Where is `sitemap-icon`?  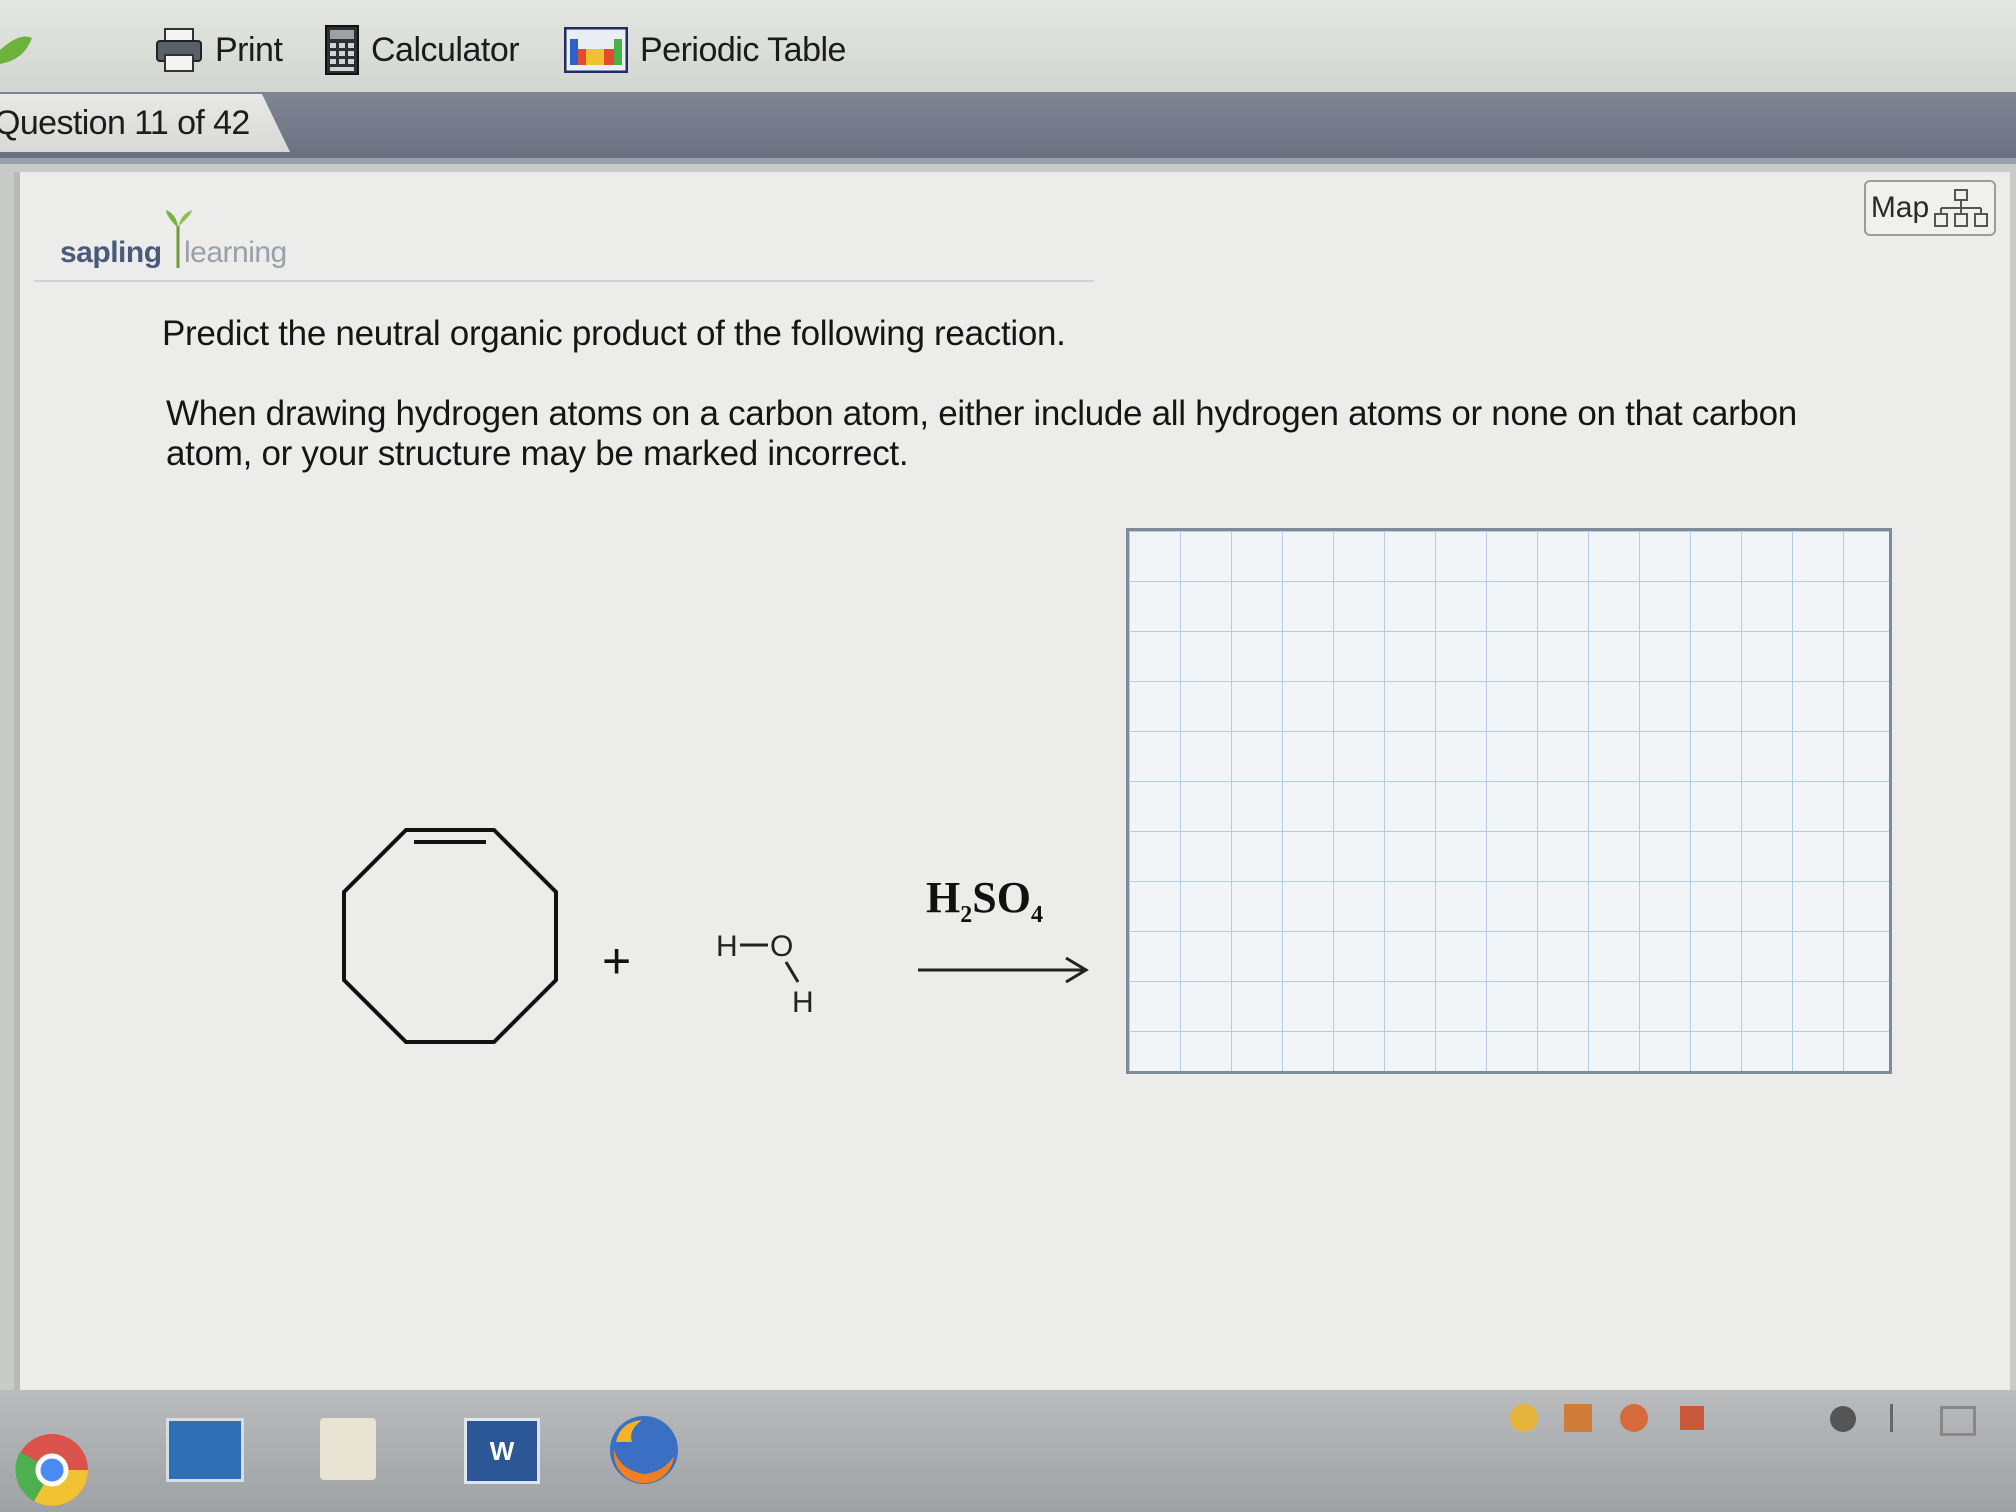
sitemap-icon is located at coordinates (1961, 208).